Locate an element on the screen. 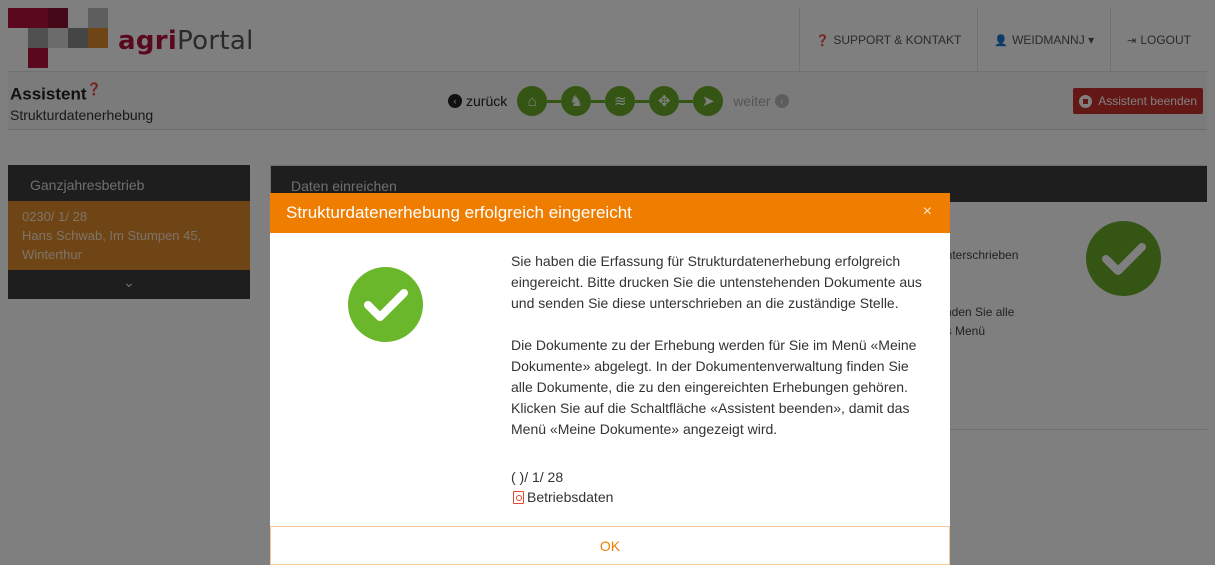  ok-button: OK is located at coordinates (610, 545).